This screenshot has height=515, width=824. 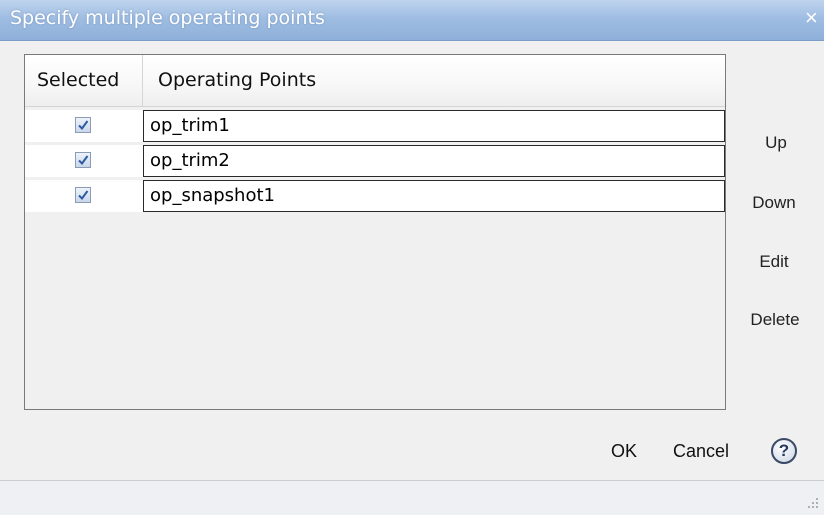 I want to click on table-header: Selected Operating Points, so click(x=375, y=81).